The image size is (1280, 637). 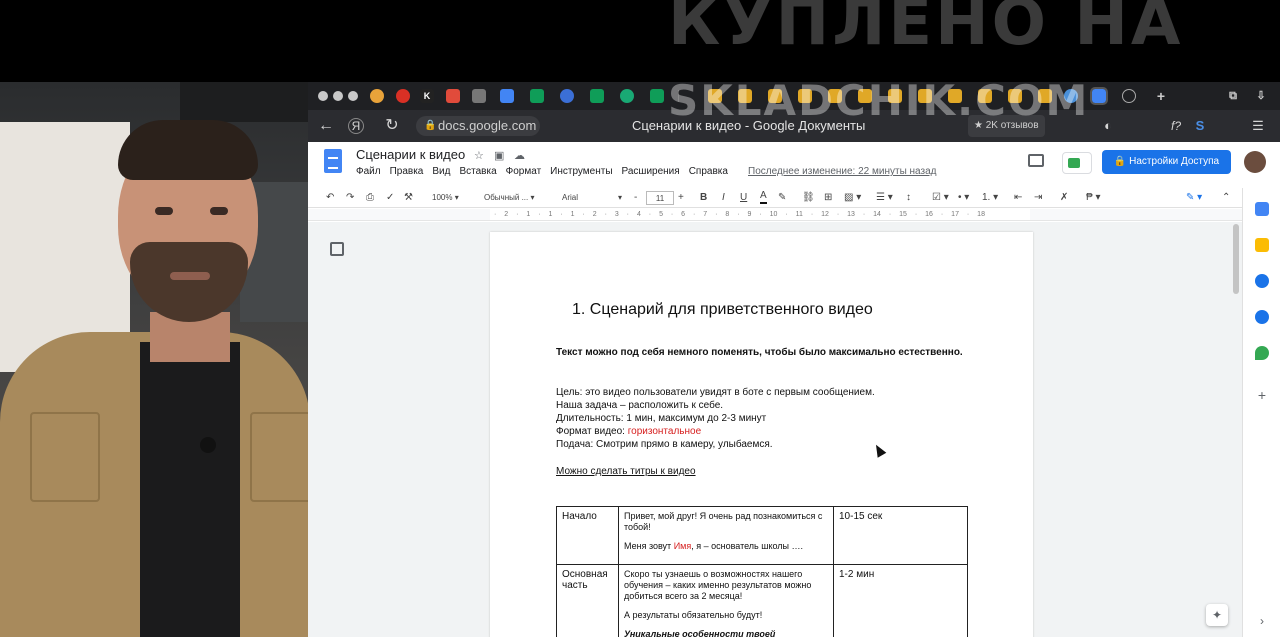 What do you see at coordinates (337, 249) in the screenshot?
I see `outline-icon` at bounding box center [337, 249].